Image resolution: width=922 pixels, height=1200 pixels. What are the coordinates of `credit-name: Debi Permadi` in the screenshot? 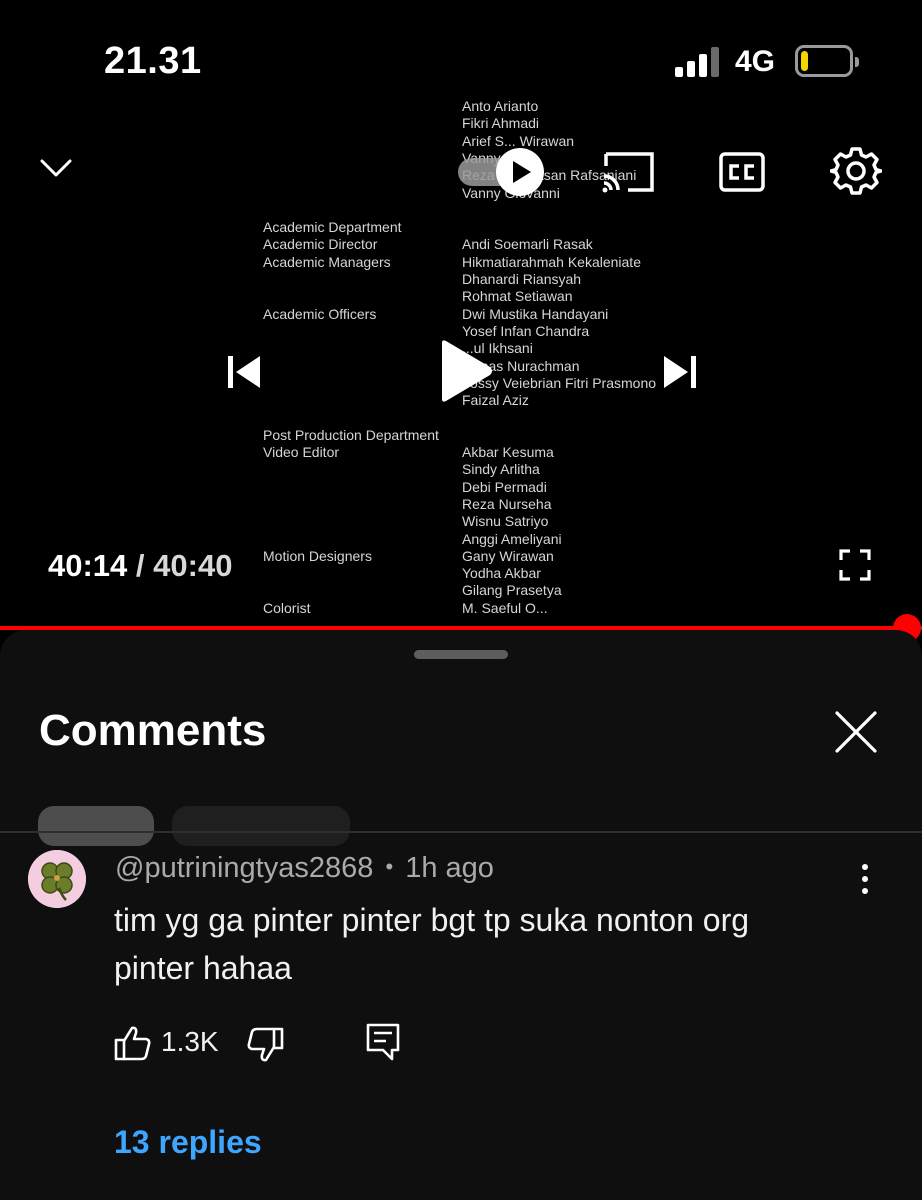 It's located at (504, 486).